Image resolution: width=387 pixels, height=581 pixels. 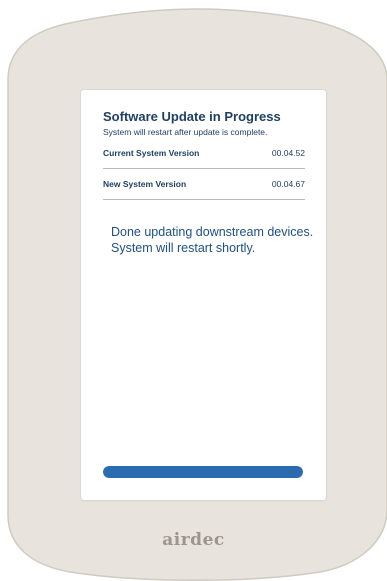 I want to click on current-version-value: 00.04.52, so click(x=288, y=153).